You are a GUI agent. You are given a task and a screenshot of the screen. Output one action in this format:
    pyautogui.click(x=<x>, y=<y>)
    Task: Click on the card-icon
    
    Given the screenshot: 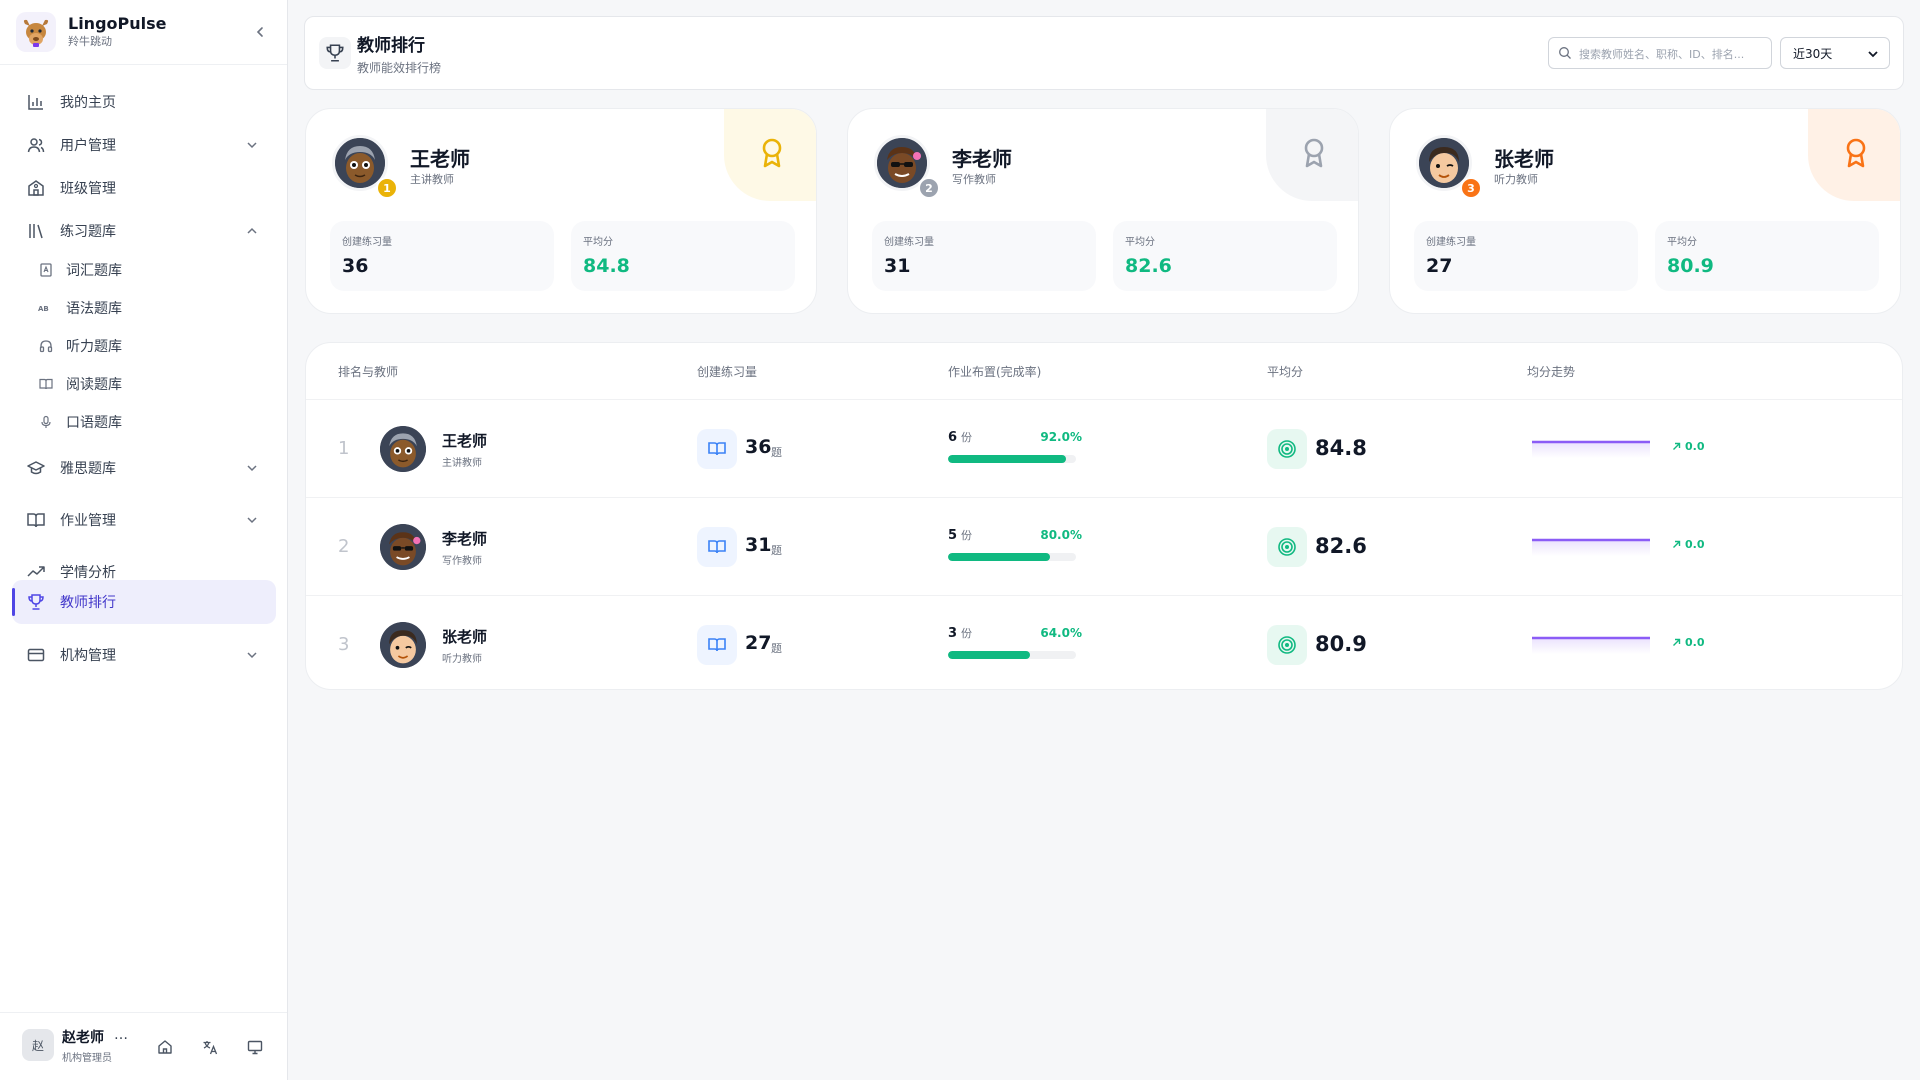 What is the action you would take?
    pyautogui.click(x=36, y=655)
    